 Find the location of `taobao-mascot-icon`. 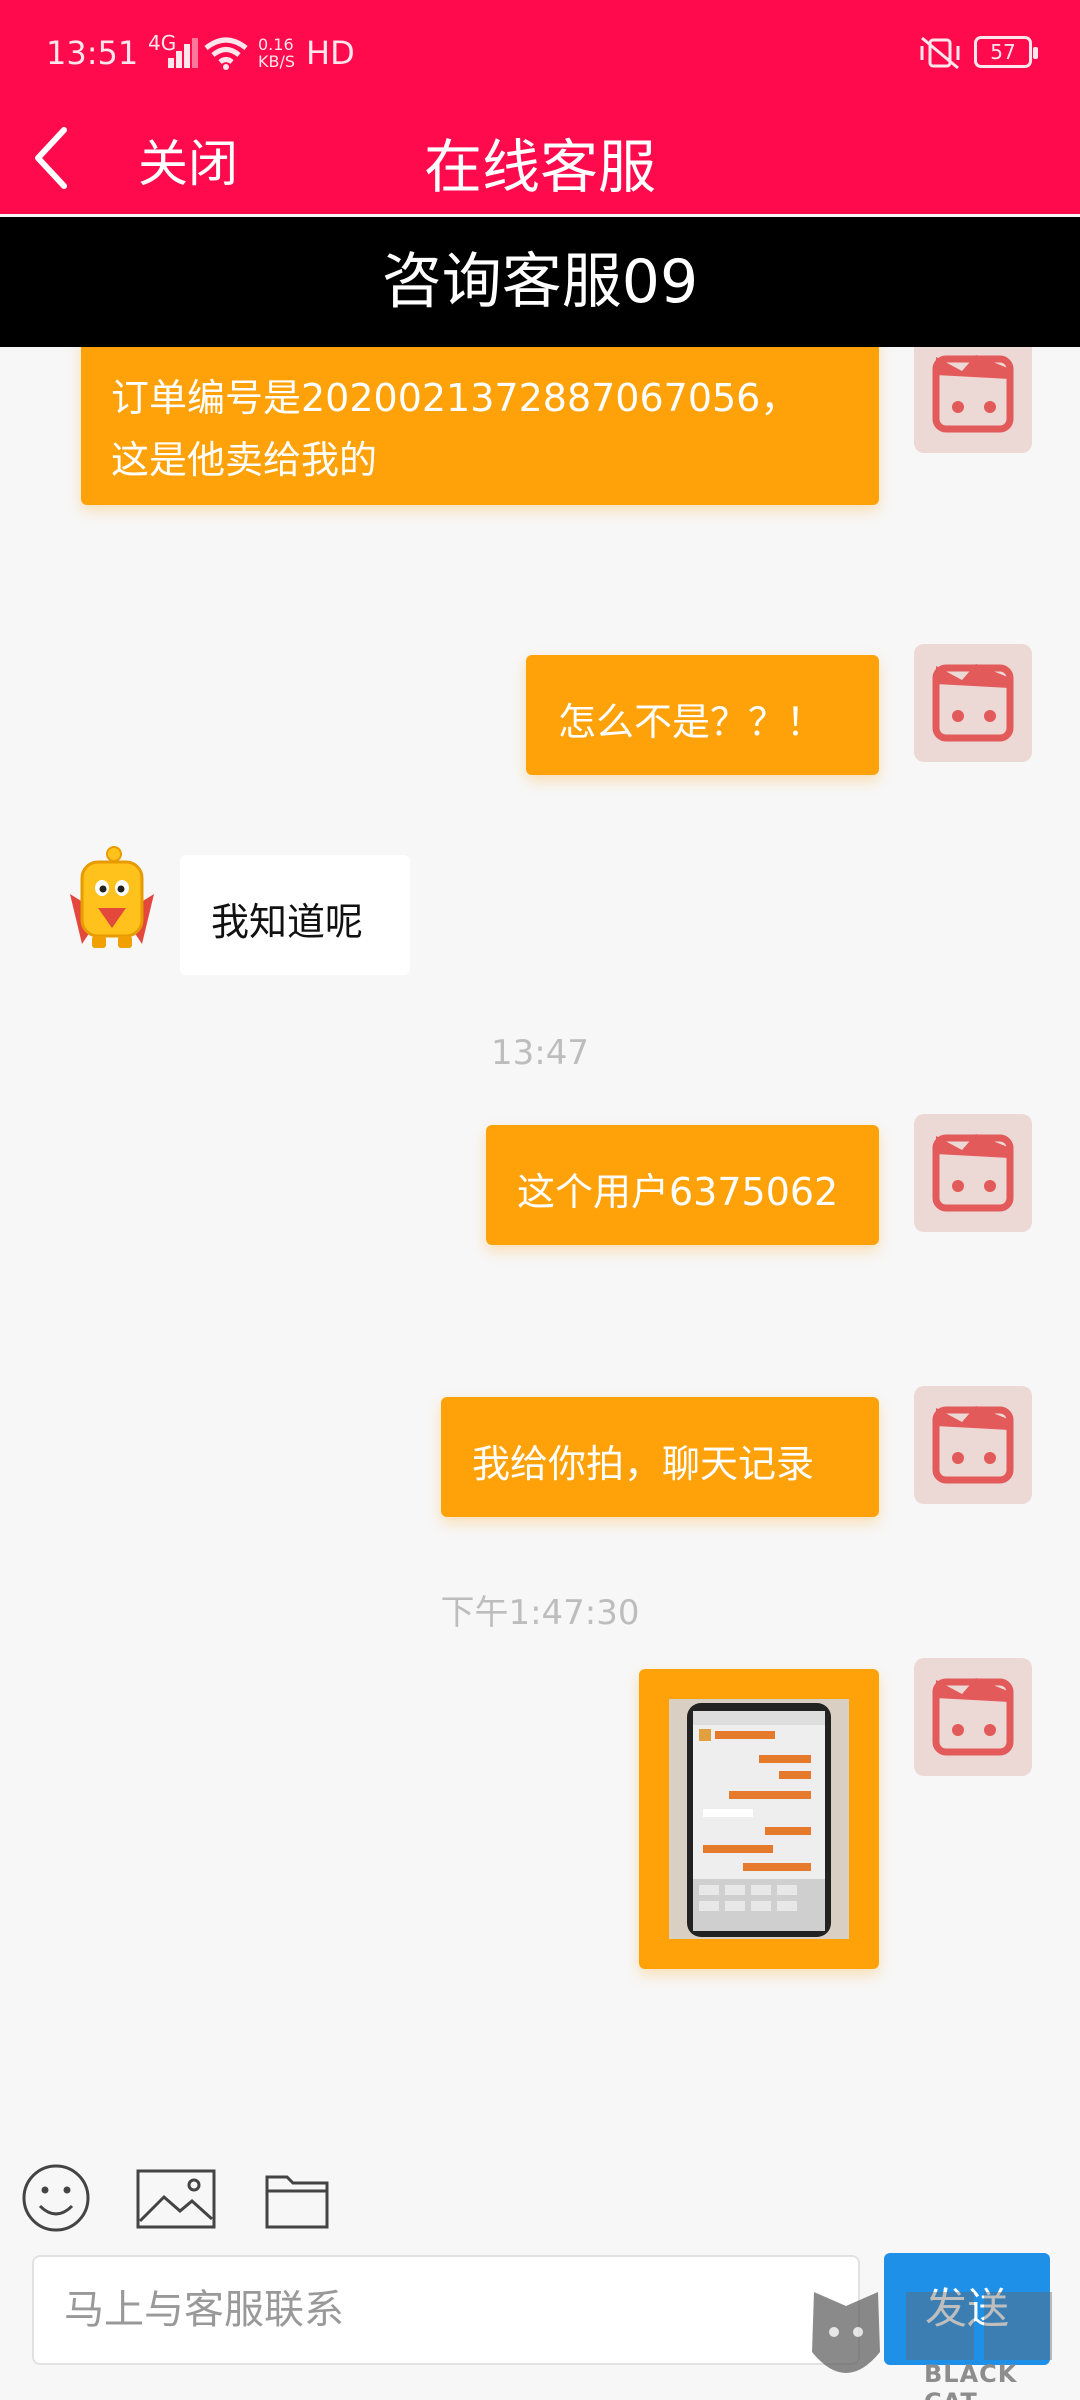

taobao-mascot-icon is located at coordinates (112, 897).